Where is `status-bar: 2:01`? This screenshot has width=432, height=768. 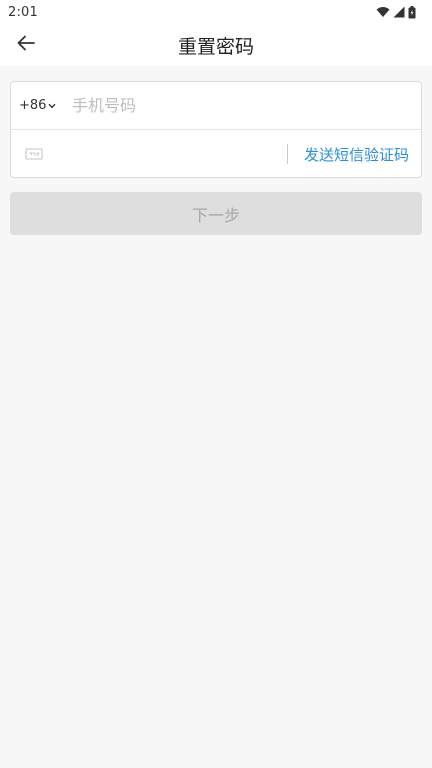
status-bar: 2:01 is located at coordinates (216, 12).